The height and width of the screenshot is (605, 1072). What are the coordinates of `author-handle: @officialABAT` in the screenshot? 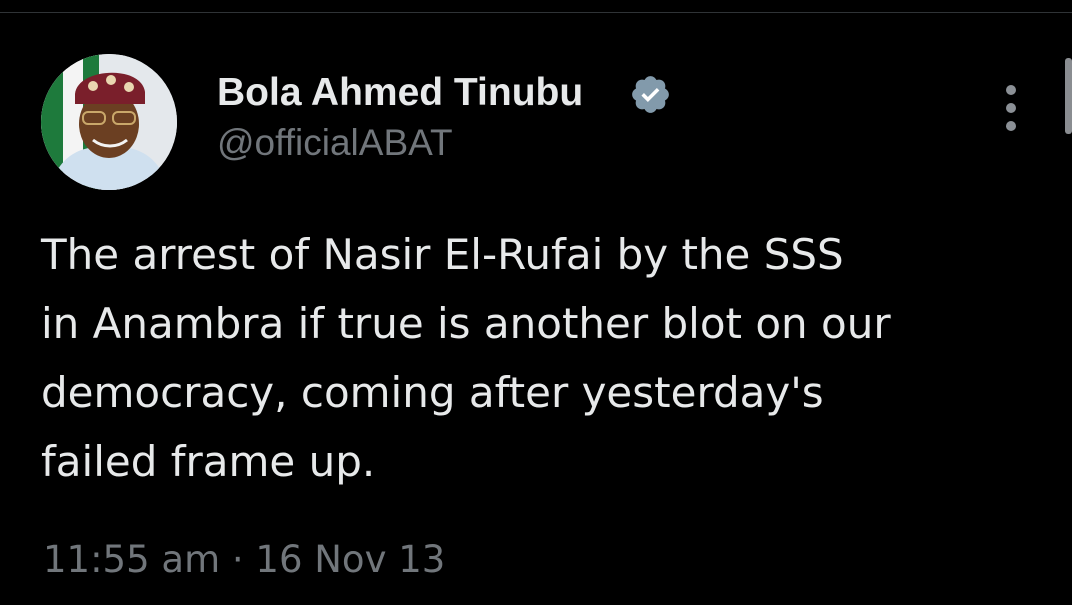 It's located at (335, 143).